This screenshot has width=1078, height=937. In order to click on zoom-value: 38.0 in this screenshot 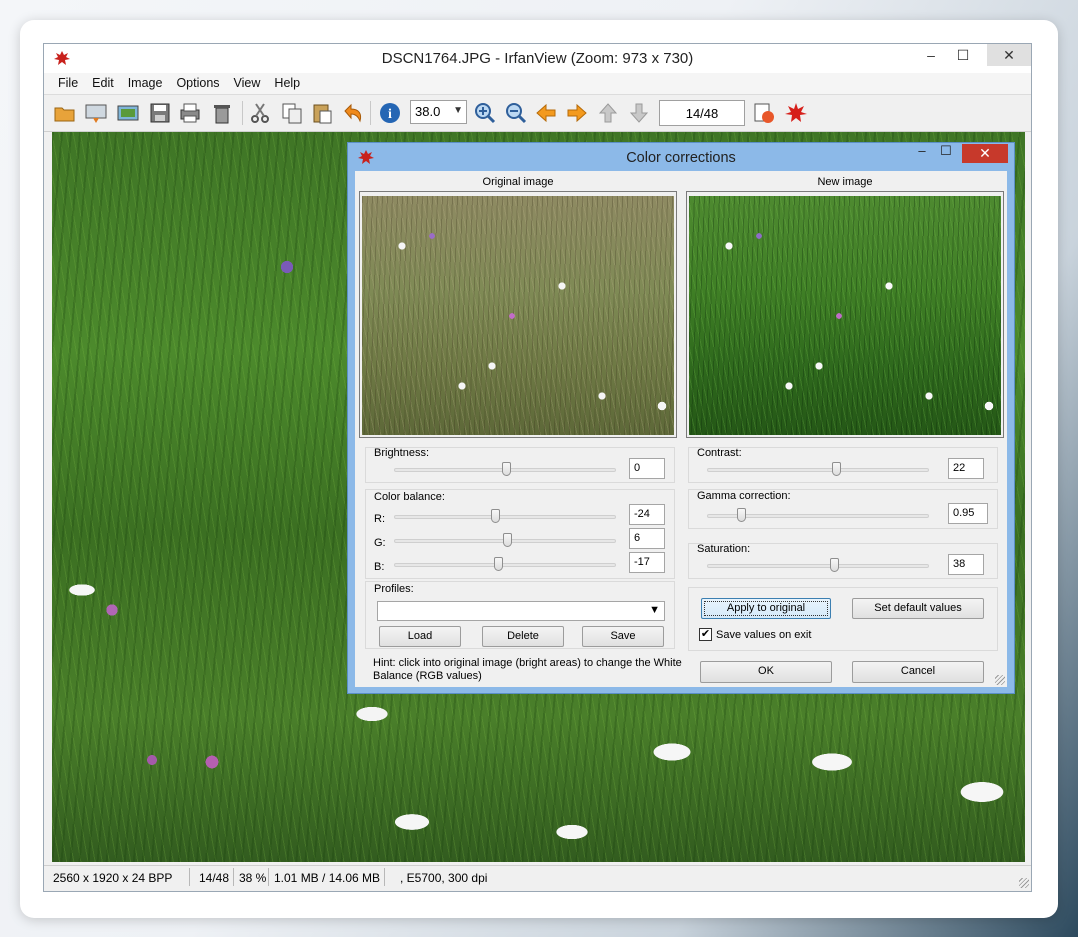, I will do `click(428, 111)`.